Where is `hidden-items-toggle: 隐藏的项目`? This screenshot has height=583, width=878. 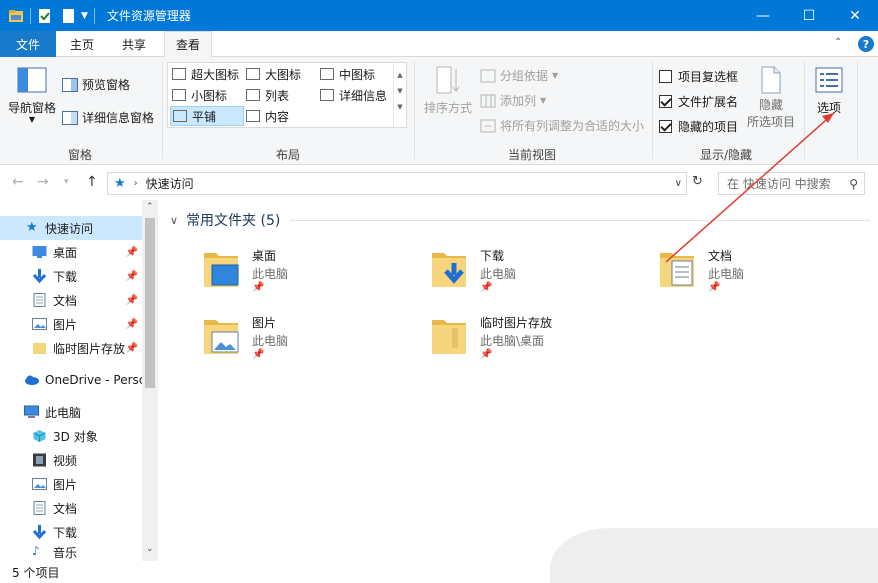 hidden-items-toggle: 隐藏的项目 is located at coordinates (698, 126).